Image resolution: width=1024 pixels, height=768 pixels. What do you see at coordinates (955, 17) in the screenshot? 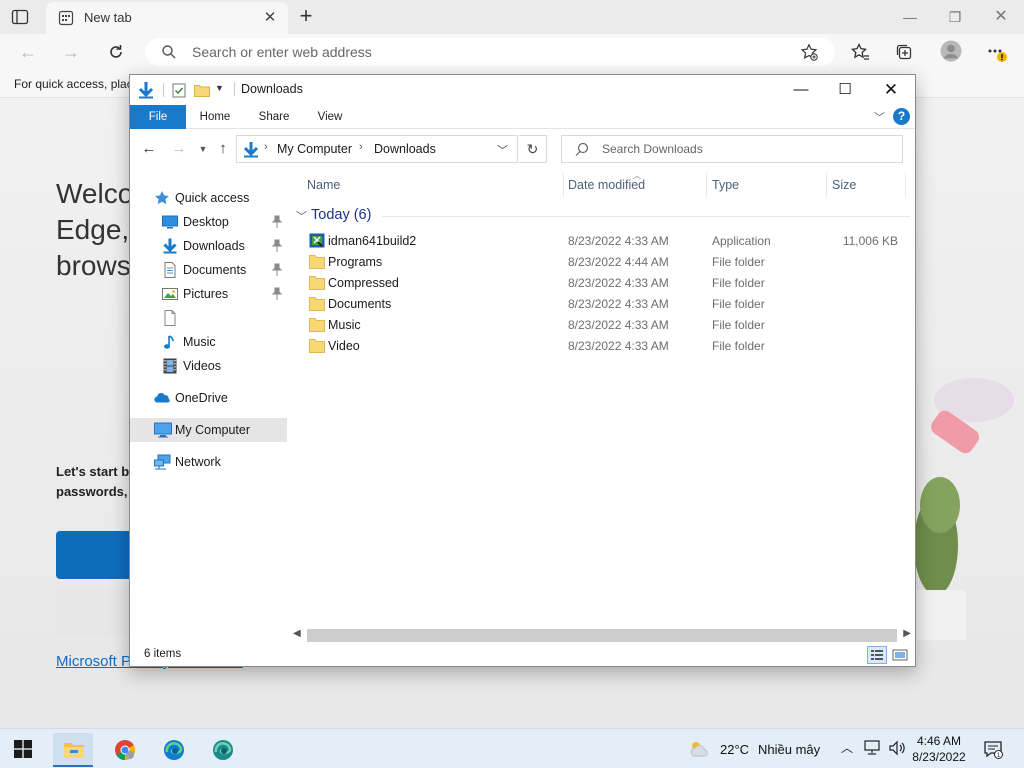
I see `browser-restore-button: ❐` at bounding box center [955, 17].